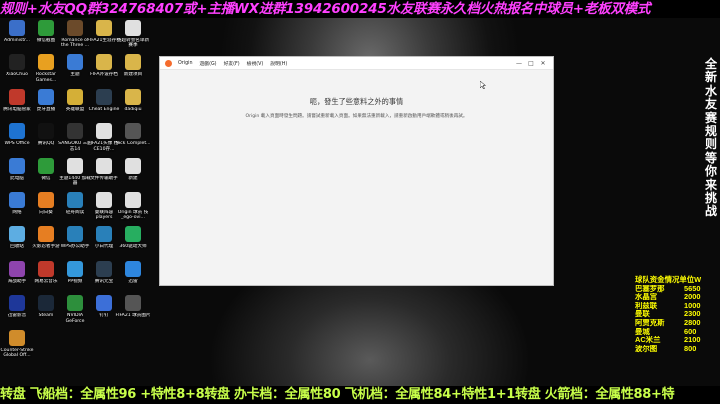 Image resolution: width=720 pixels, height=404 pixels. Describe the element at coordinates (677, 340) in the screenshot. I see `team-funds-row: AC米兰 2100` at that location.